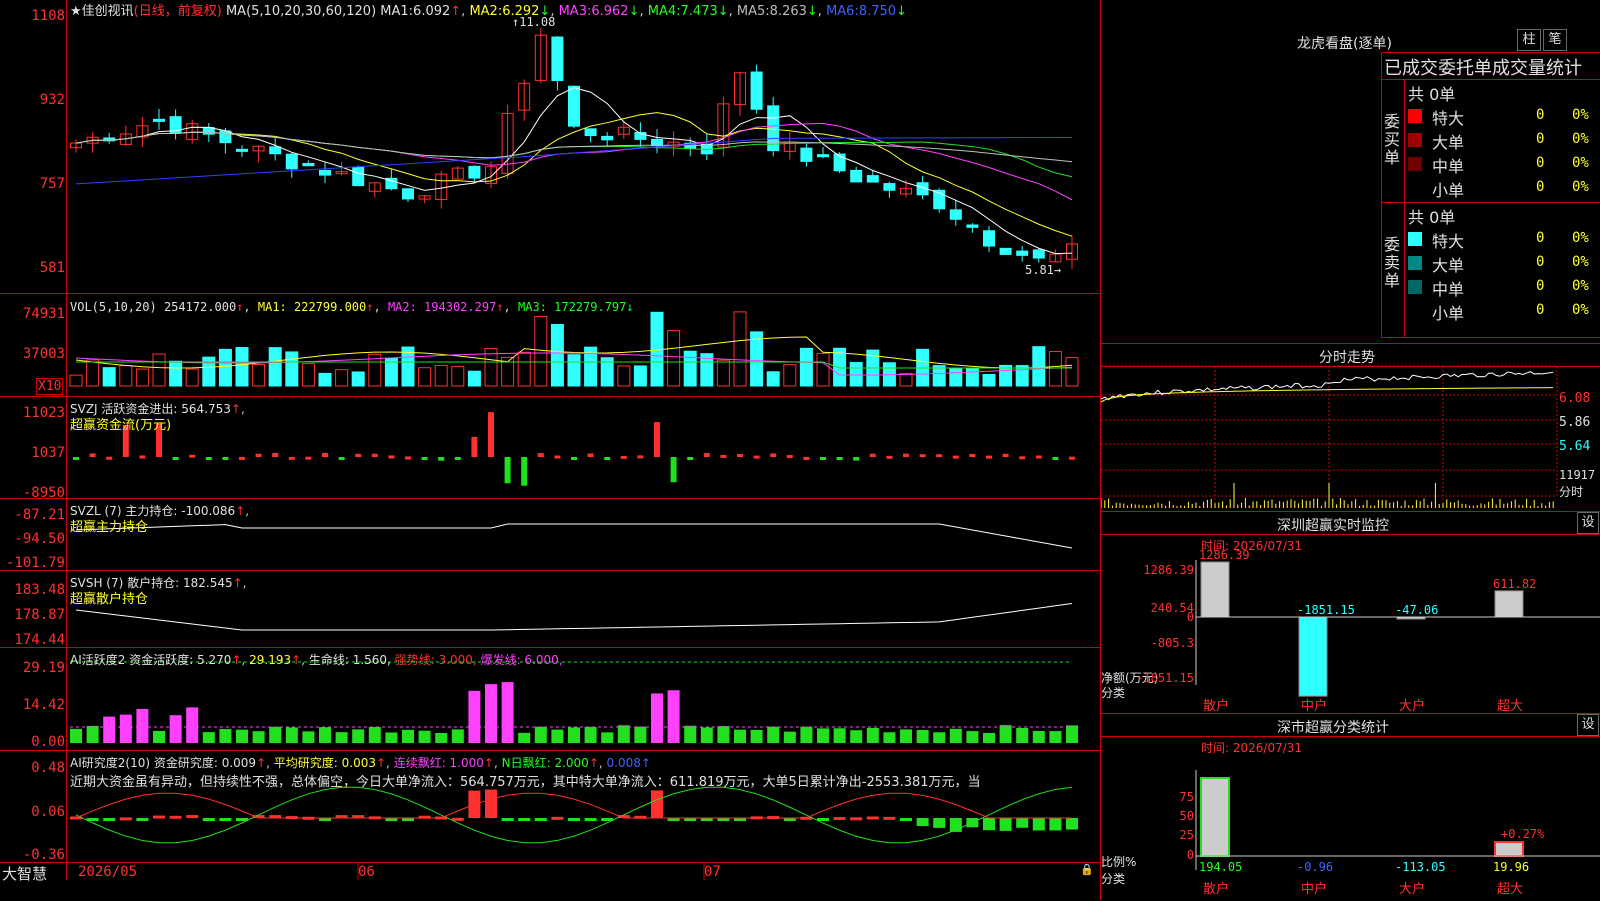 The height and width of the screenshot is (901, 1600). I want to click on sz-bar-label: 611.82, so click(1514, 584).